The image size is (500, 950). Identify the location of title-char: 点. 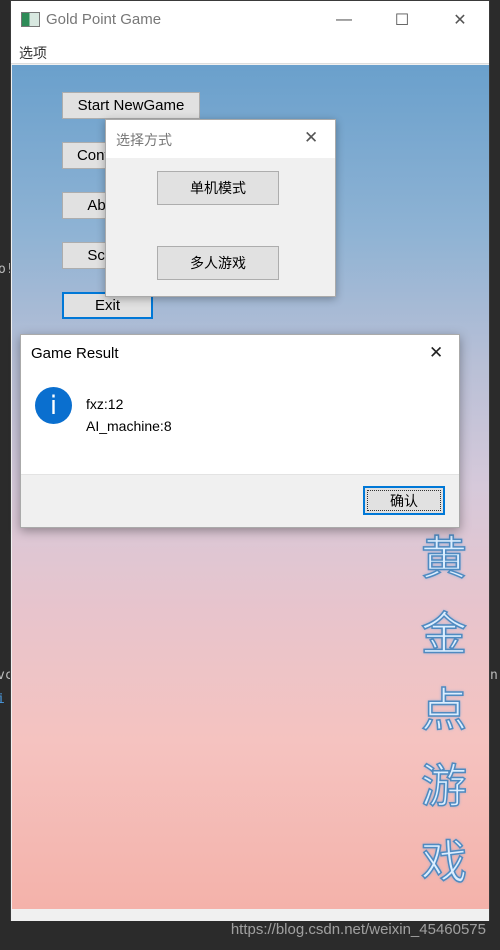
(444, 710).